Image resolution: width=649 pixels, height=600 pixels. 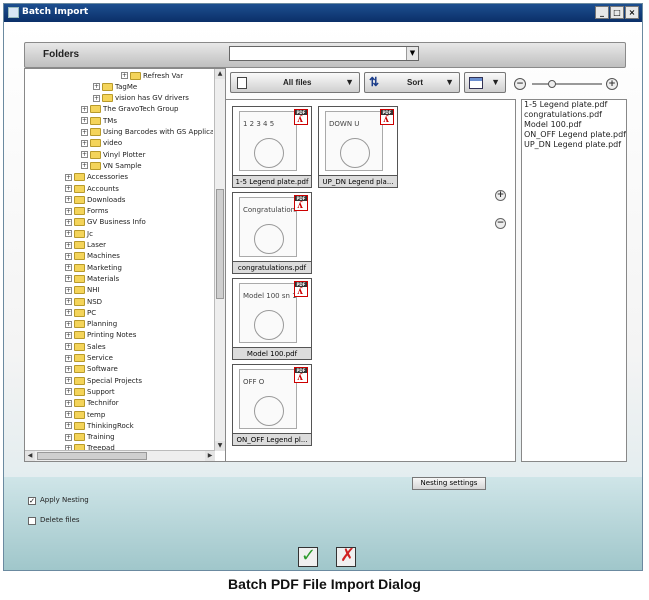 I want to click on scroll-up-arrow-icon: ▲, so click(x=220, y=74).